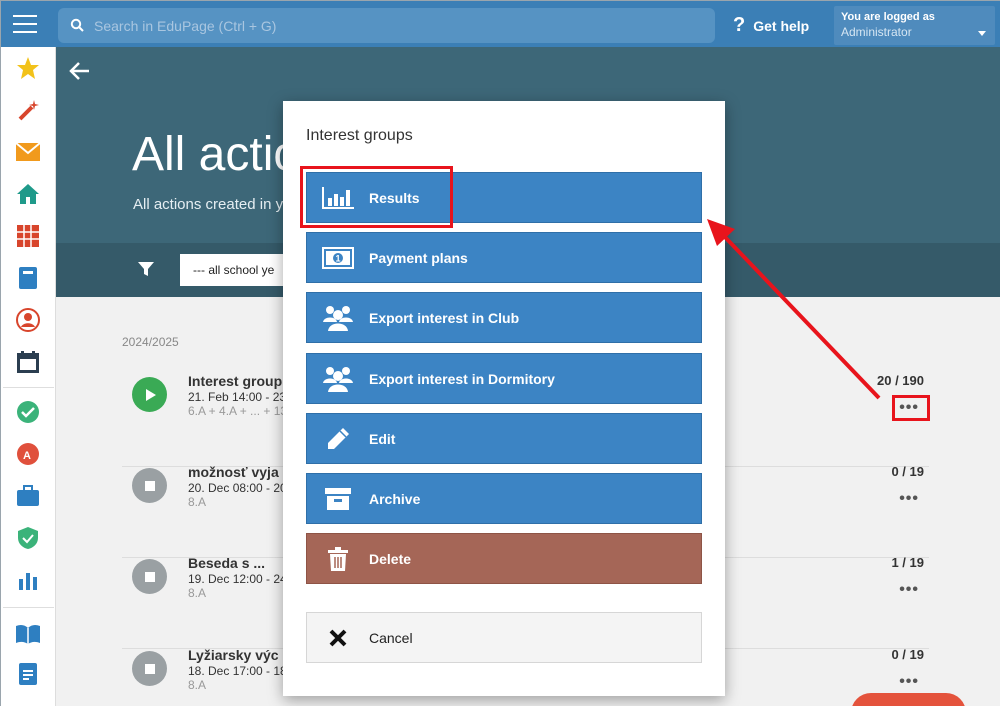 This screenshot has width=1000, height=706. Describe the element at coordinates (338, 499) in the screenshot. I see `archive-box-icon` at that location.